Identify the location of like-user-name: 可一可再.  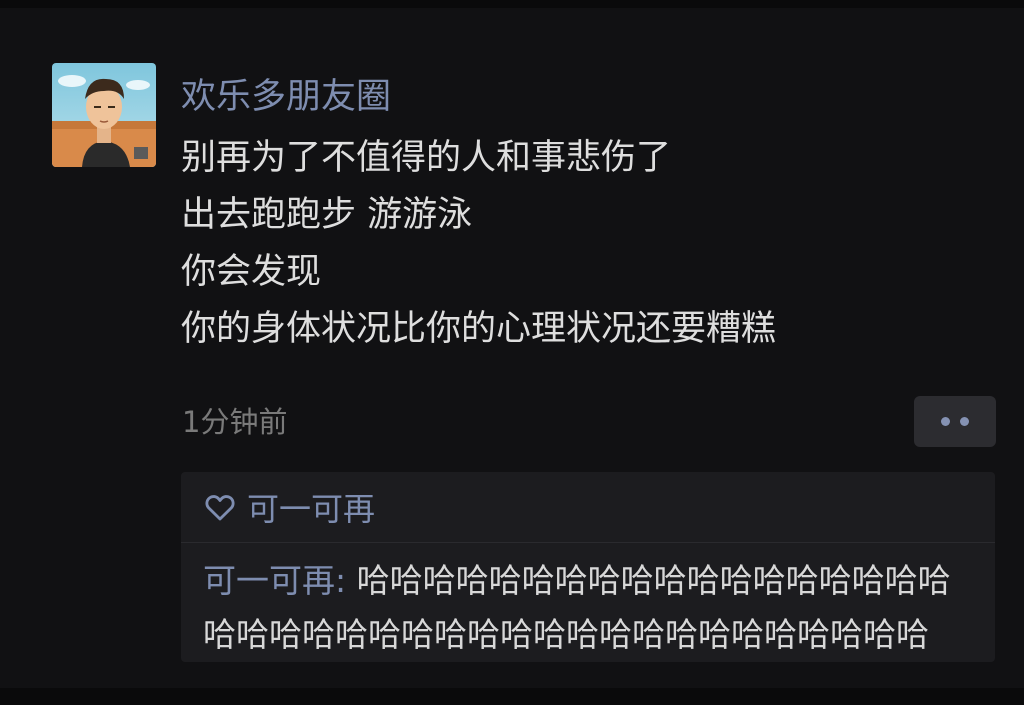
(311, 507).